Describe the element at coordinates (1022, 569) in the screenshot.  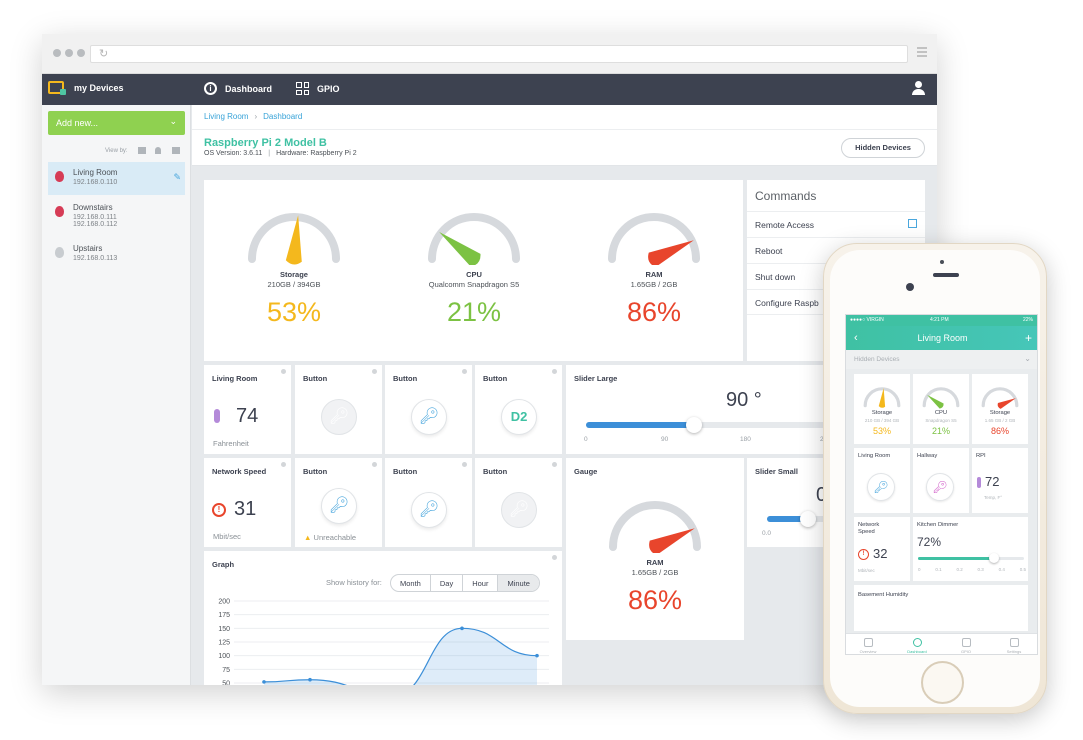
I see `dimmer-tick: 0.5` at that location.